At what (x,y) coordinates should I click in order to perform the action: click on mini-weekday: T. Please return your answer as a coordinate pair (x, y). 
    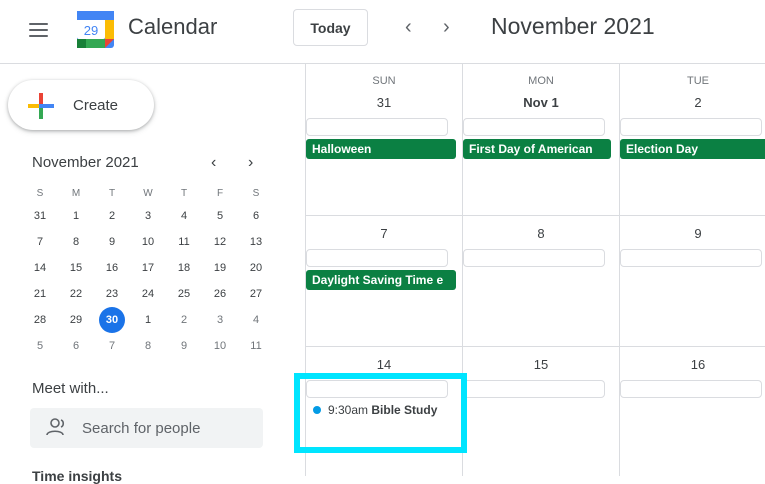
    Looking at the image, I should click on (184, 193).